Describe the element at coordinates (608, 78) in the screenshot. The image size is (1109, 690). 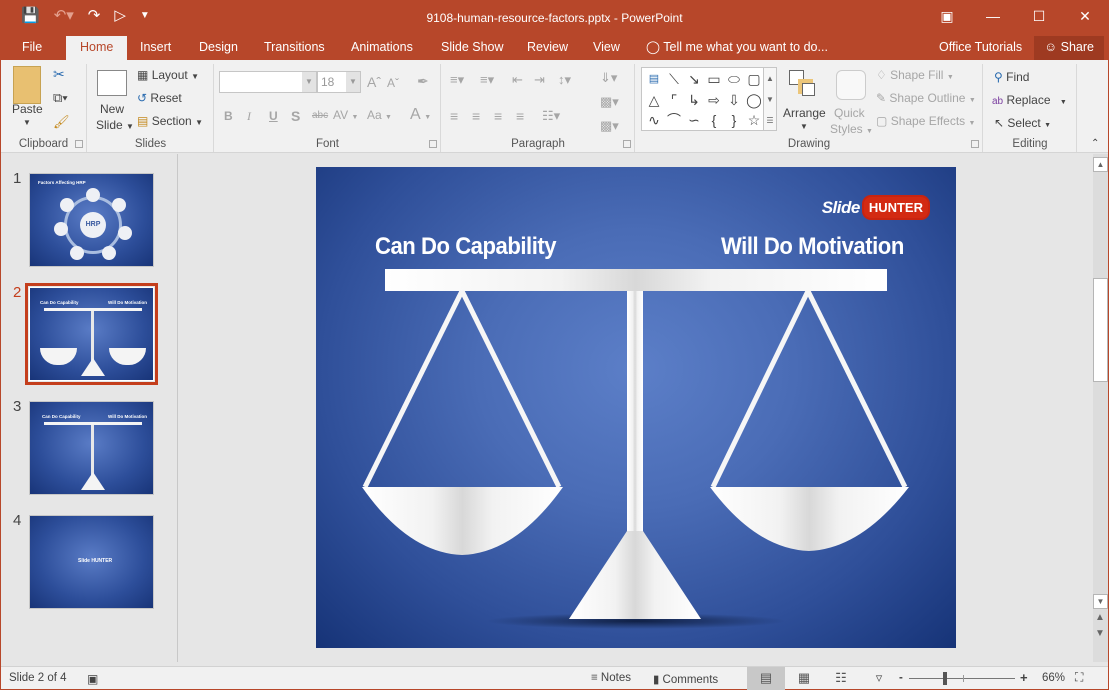
I see `text-direction-icon: ⇓▾` at that location.